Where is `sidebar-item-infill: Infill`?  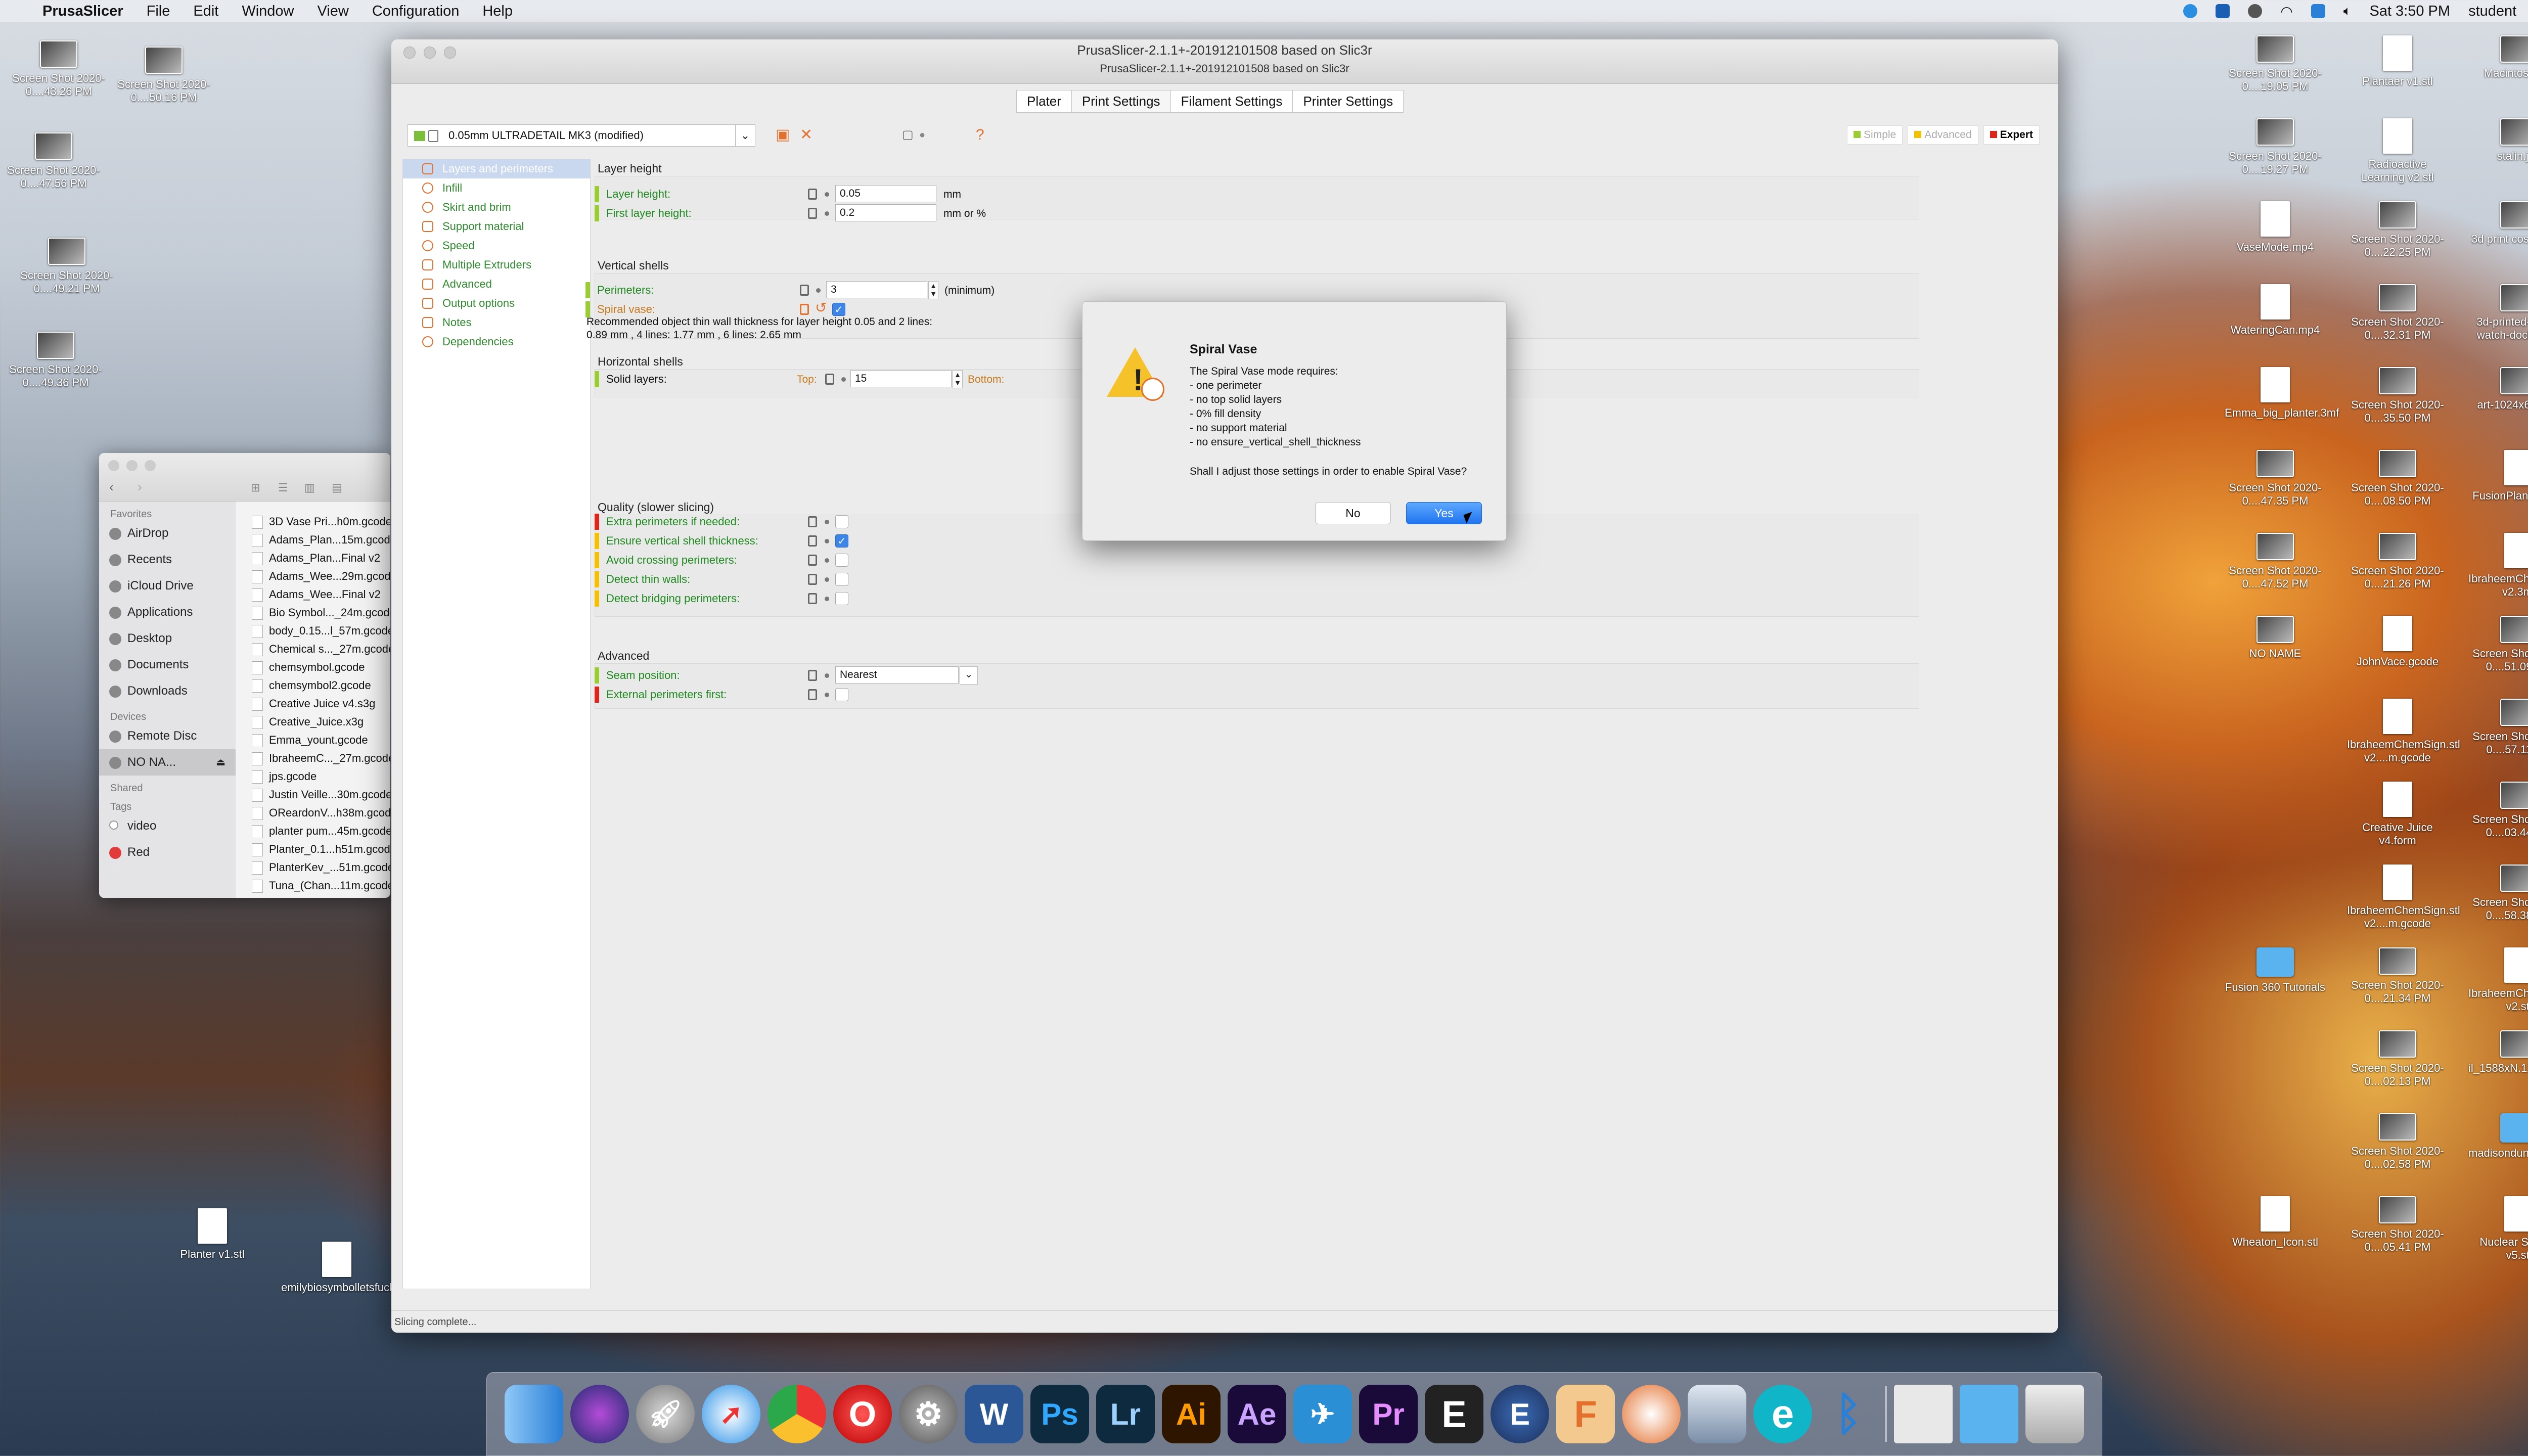 sidebar-item-infill: Infill is located at coordinates (497, 188).